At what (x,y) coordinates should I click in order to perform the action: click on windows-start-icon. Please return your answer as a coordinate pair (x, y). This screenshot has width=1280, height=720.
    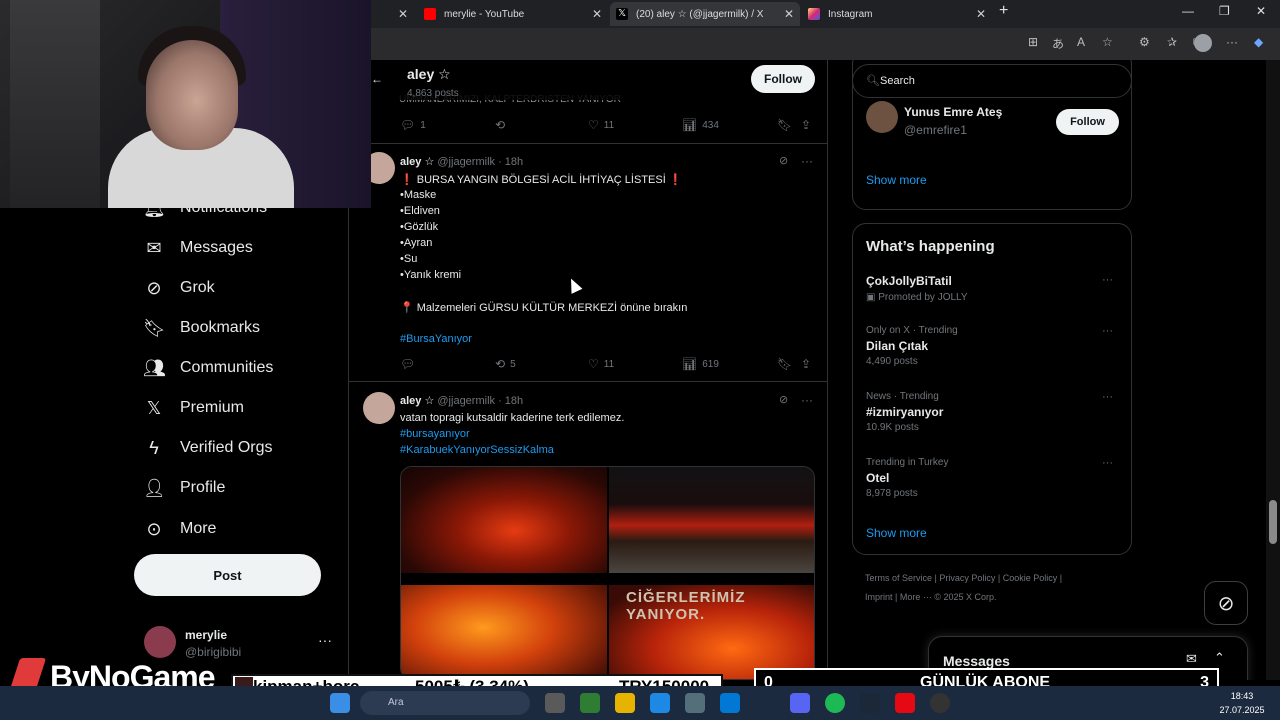
    Looking at the image, I should click on (340, 703).